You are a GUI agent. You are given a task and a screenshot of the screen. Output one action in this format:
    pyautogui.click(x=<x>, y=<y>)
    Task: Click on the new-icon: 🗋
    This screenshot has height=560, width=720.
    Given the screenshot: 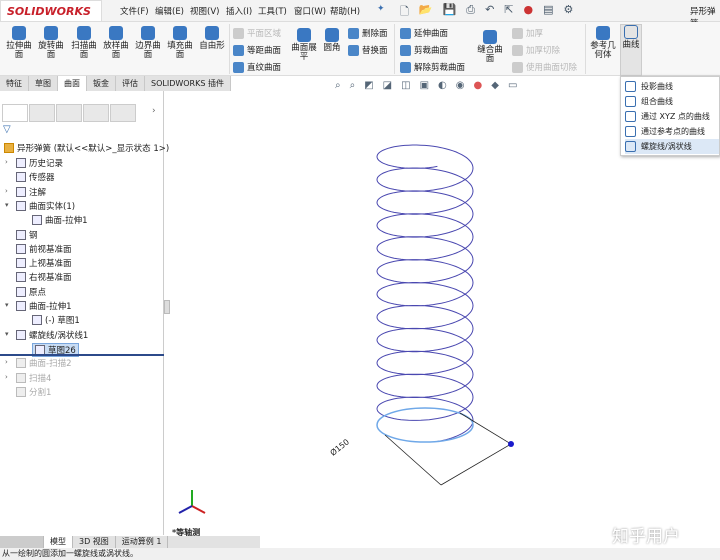 What is the action you would take?
    pyautogui.click(x=404, y=12)
    